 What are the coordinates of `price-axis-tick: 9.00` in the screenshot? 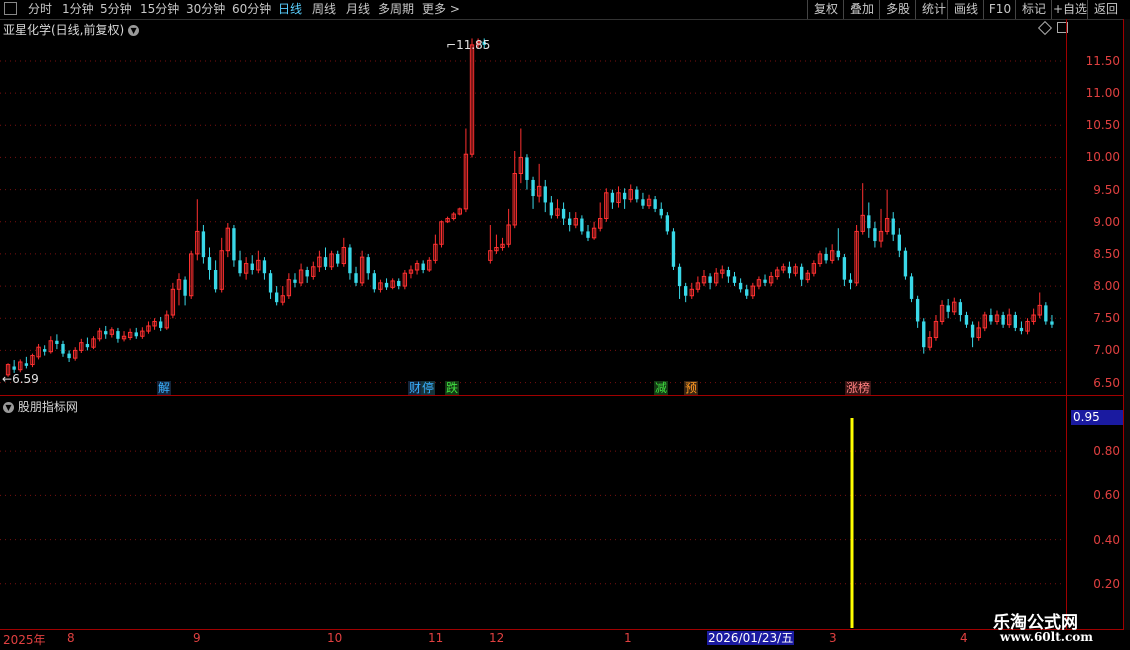 It's located at (1106, 221).